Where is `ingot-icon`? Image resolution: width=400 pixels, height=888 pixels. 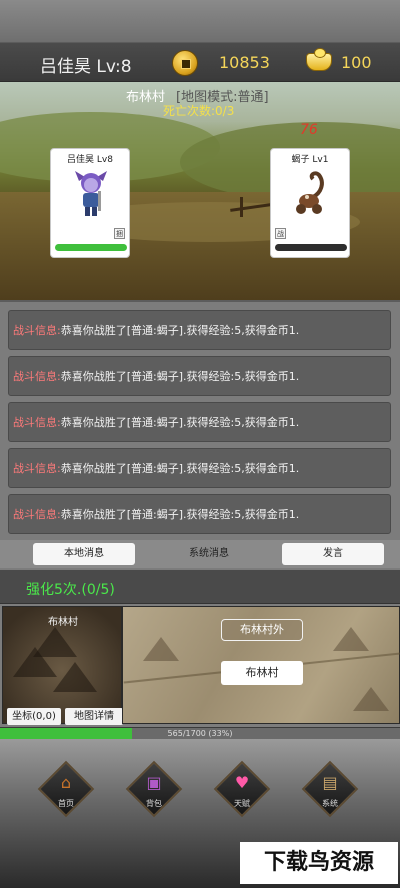 ingot-icon is located at coordinates (319, 59).